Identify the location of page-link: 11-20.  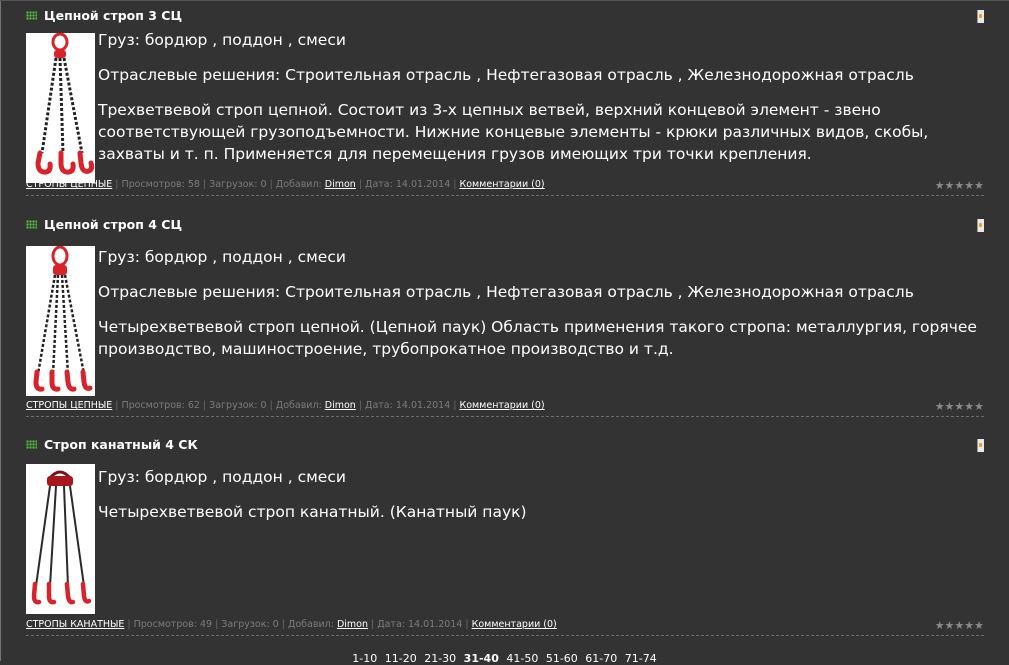
(401, 658).